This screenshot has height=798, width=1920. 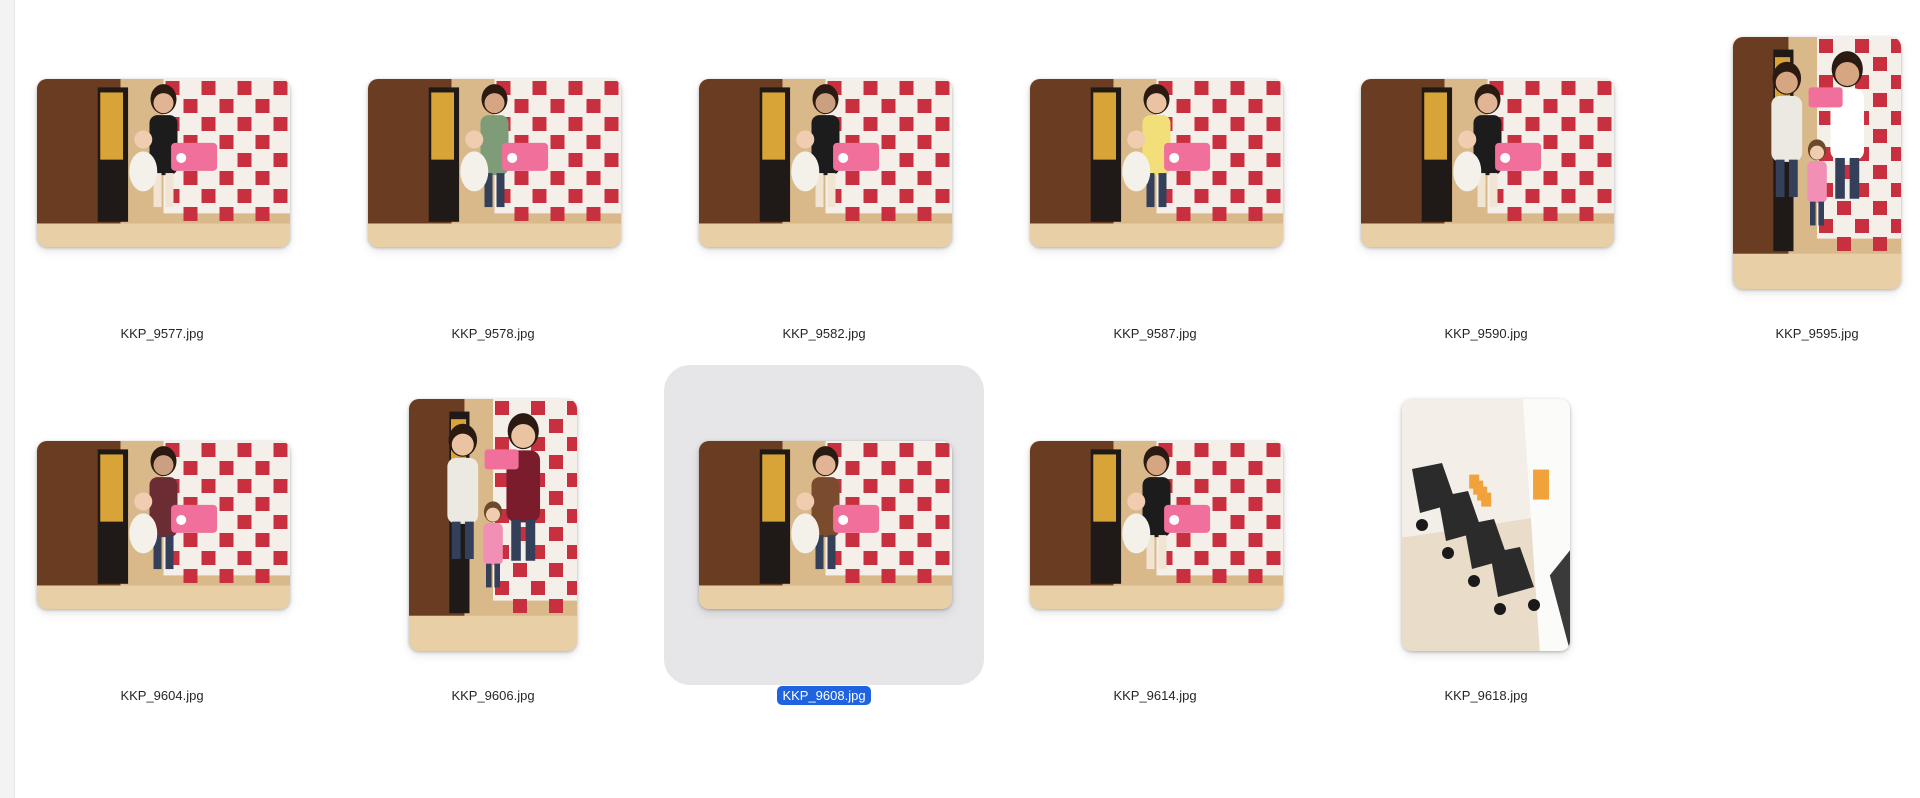 I want to click on file-name-label: KKP_9577.jpg, so click(x=161, y=333).